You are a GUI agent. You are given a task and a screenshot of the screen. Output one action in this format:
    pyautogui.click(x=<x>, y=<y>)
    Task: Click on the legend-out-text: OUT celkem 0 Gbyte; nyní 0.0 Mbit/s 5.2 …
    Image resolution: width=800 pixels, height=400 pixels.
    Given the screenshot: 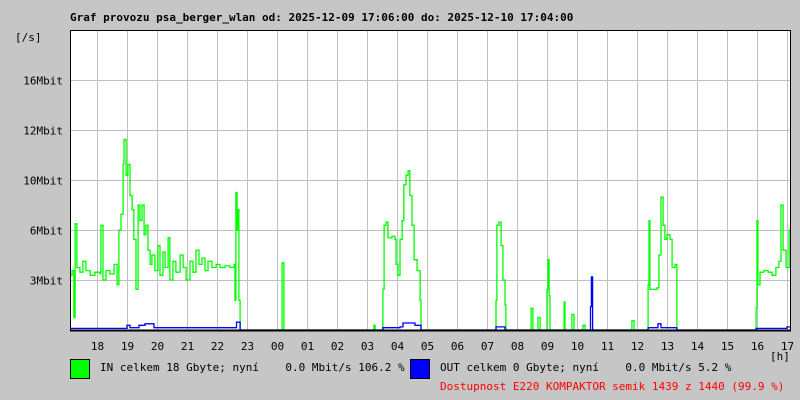 What is the action you would take?
    pyautogui.click(x=586, y=367)
    